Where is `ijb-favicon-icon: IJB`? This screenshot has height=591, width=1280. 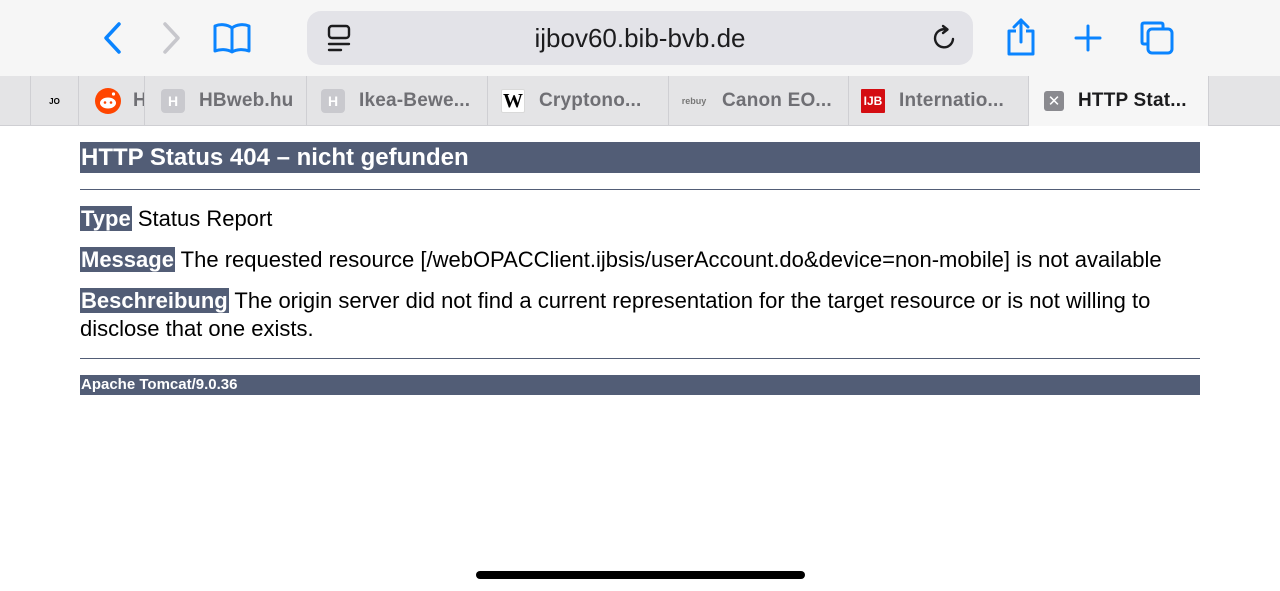
ijb-favicon-icon: IJB is located at coordinates (873, 101).